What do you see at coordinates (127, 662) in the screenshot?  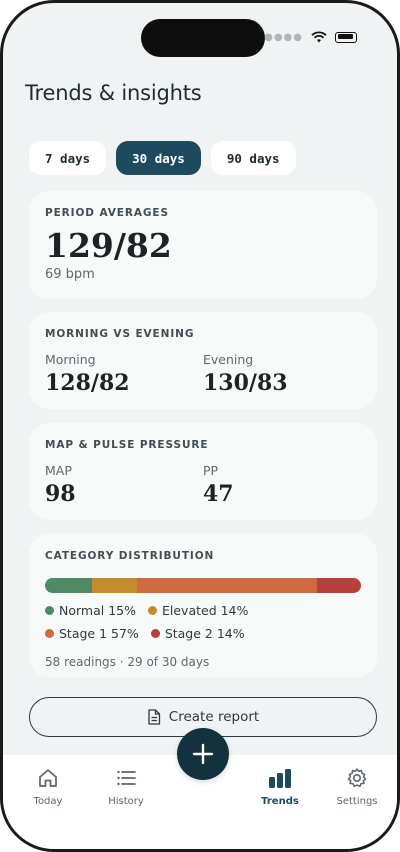 I see `readings-summary: 58 readings · 29 of 30 days` at bounding box center [127, 662].